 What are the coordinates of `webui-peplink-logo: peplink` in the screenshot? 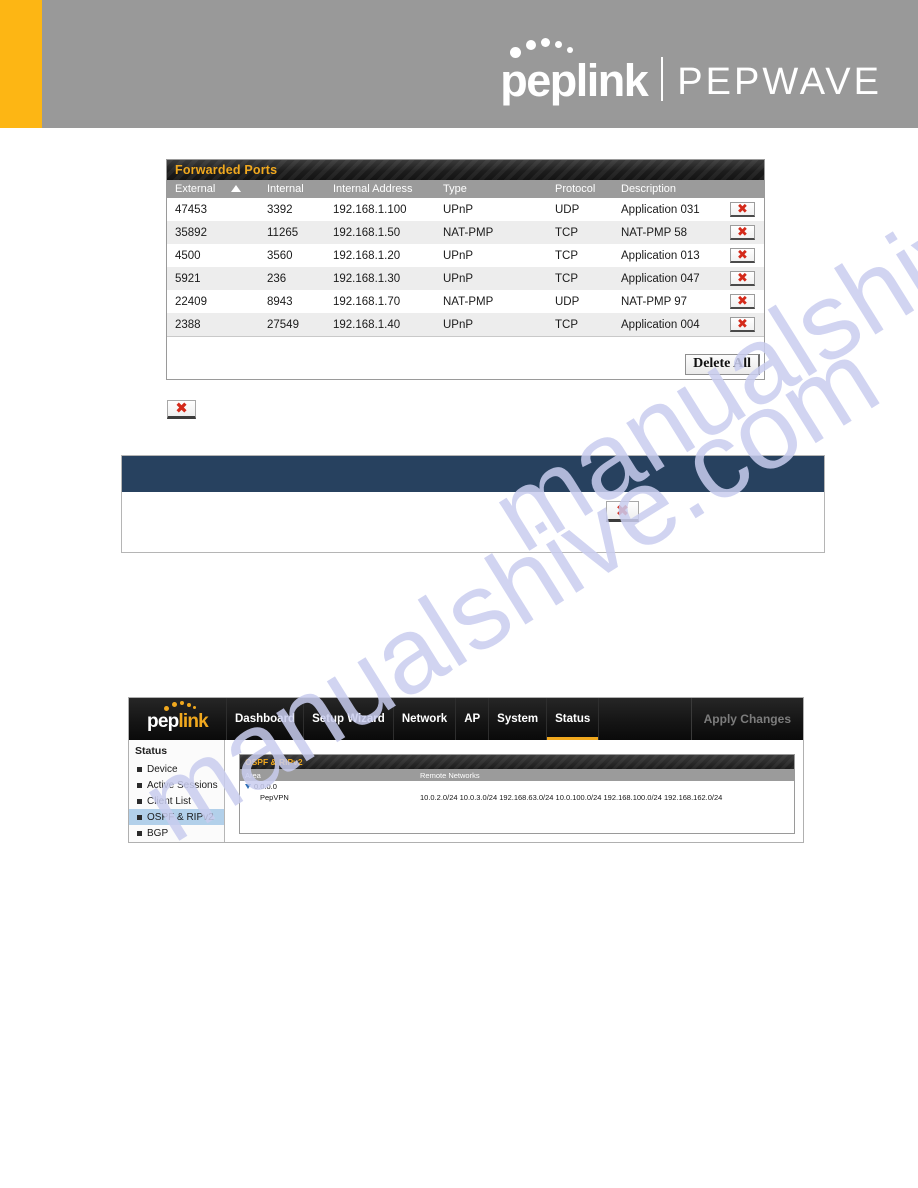 It's located at (178, 719).